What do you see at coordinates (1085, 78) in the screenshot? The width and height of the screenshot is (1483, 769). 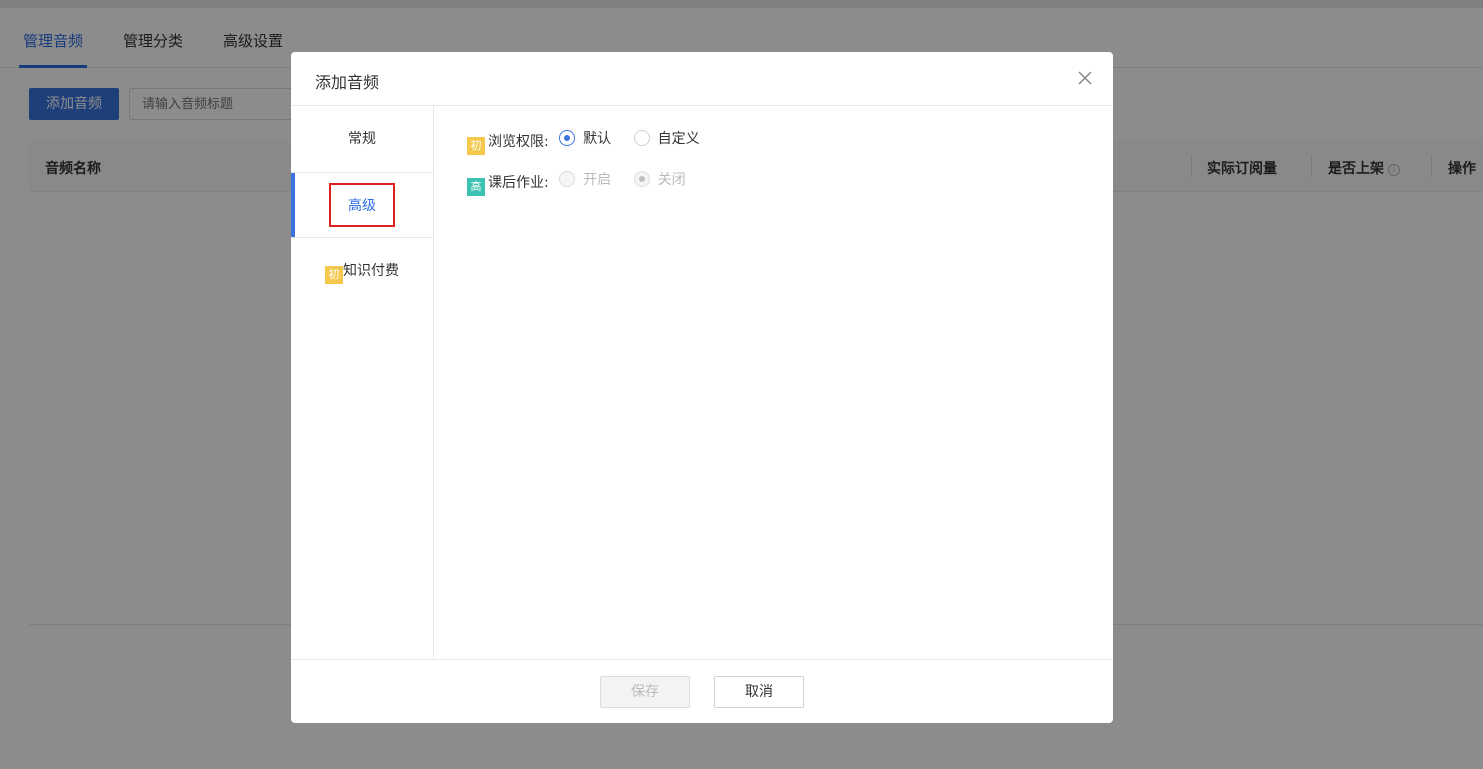 I see `close-icon` at bounding box center [1085, 78].